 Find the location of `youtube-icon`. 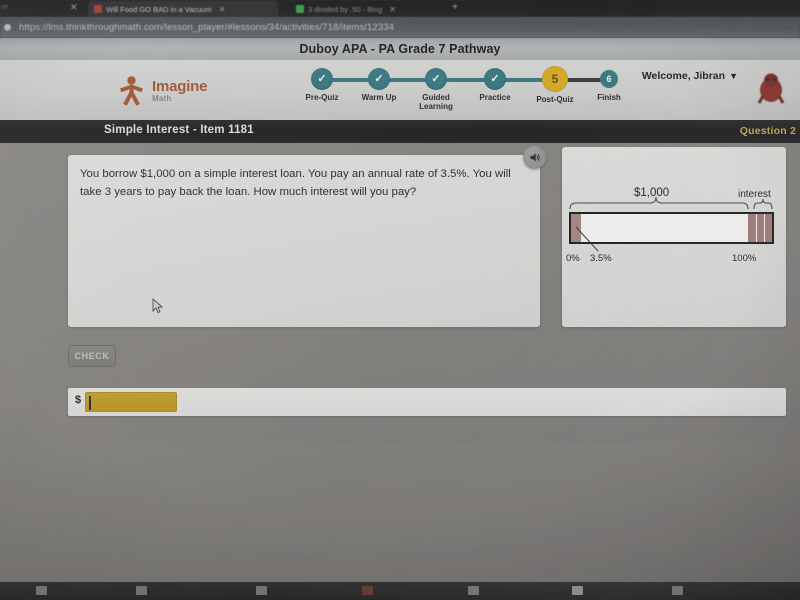

youtube-icon is located at coordinates (98, 9).